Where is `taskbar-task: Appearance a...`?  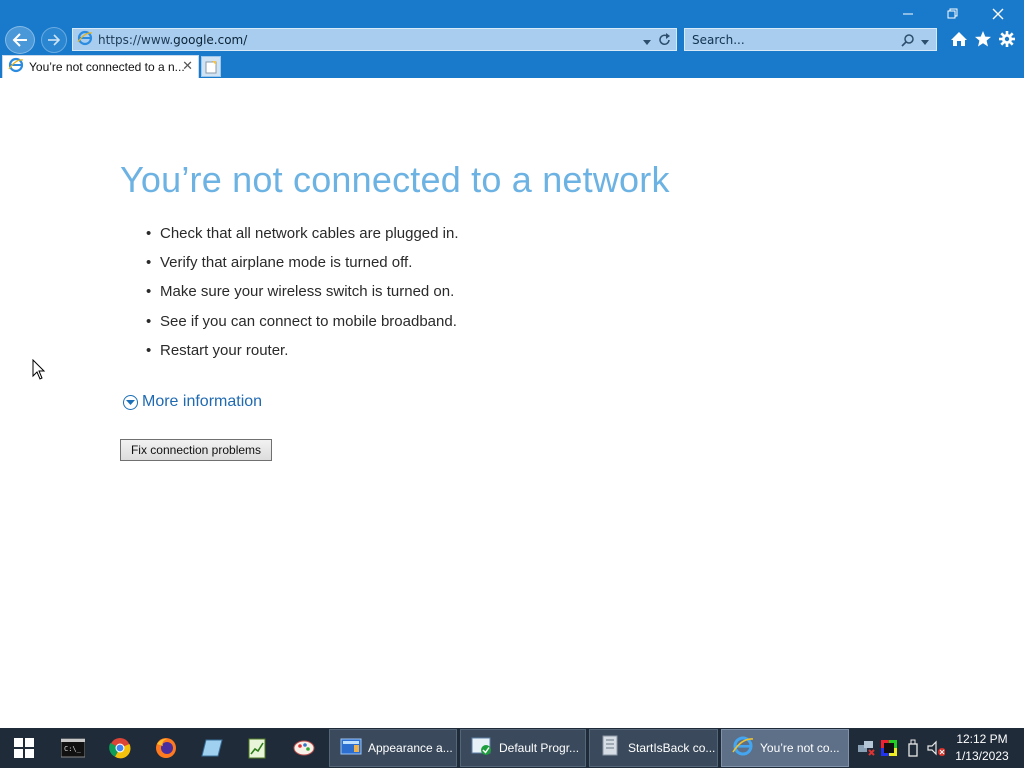
taskbar-task: Appearance a... is located at coordinates (393, 748).